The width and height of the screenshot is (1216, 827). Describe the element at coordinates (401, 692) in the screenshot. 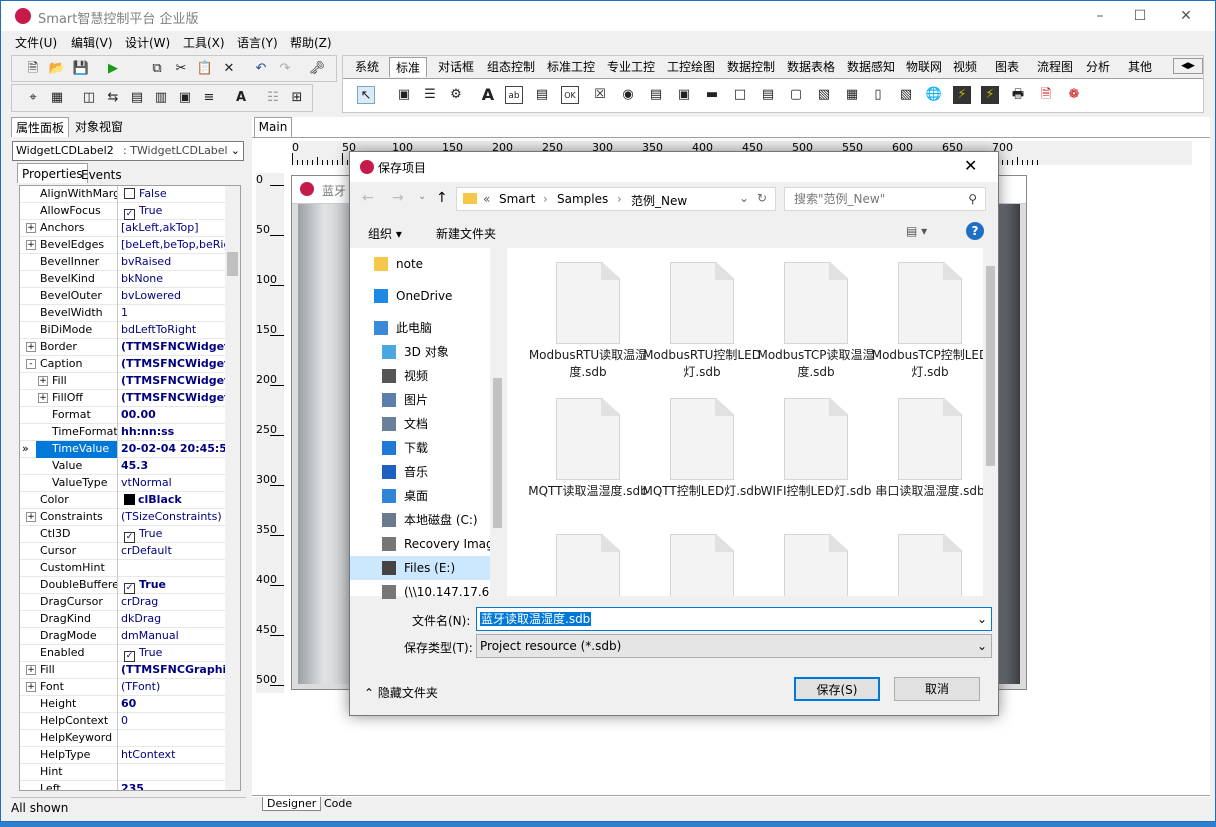

I see `hide-folders-toggle: ⌃ 隐藏文件夹` at that location.